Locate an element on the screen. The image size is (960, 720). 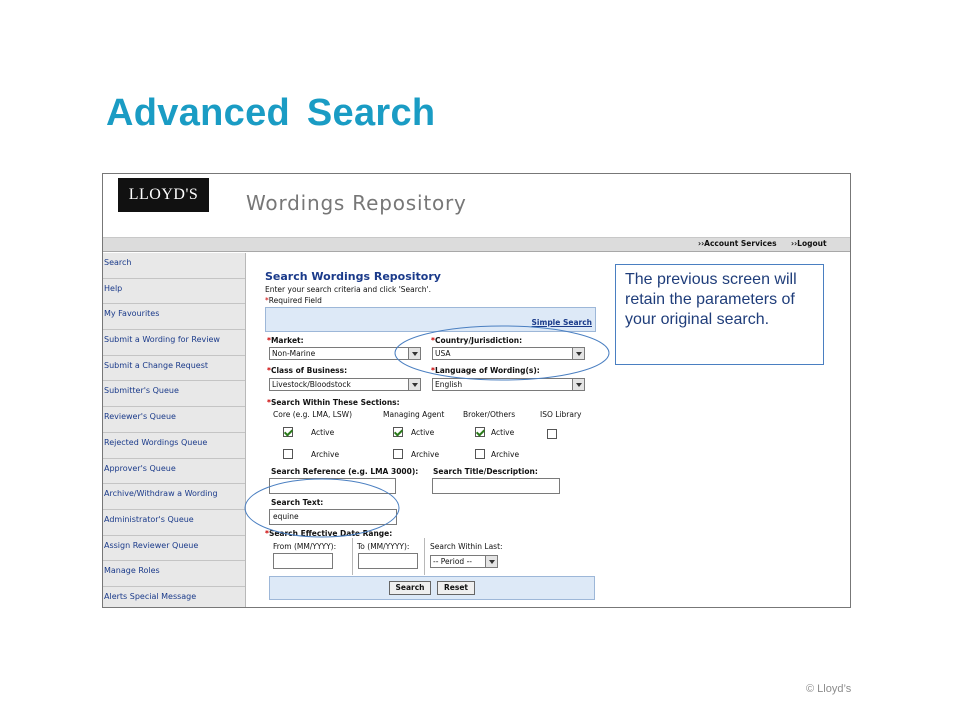
section-managing-agent-name: Managing Agent is located at coordinates (414, 414).